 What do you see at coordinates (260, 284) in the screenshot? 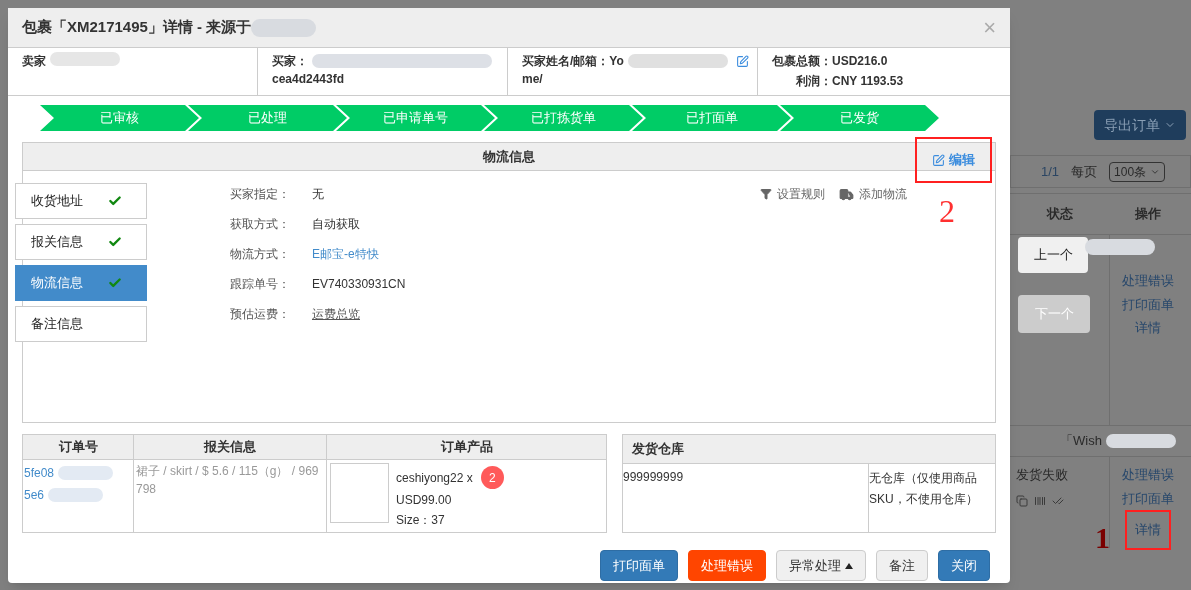
I see `field-label: 跟踪单号：` at bounding box center [260, 284].